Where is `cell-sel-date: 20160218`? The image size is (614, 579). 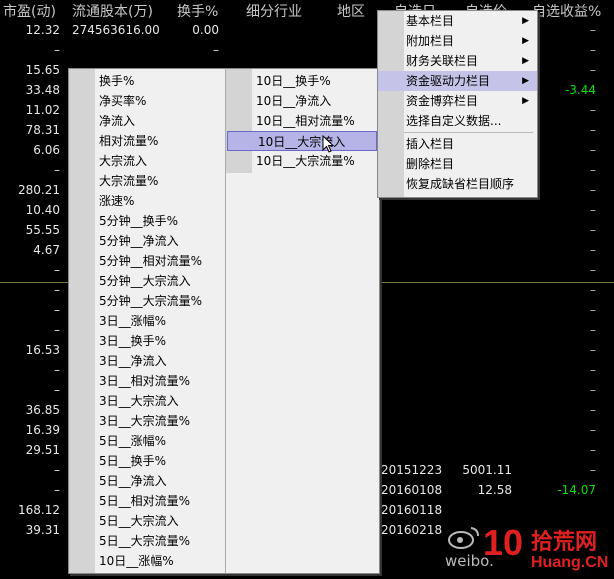 cell-sel-date: 20160218 is located at coordinates (412, 530).